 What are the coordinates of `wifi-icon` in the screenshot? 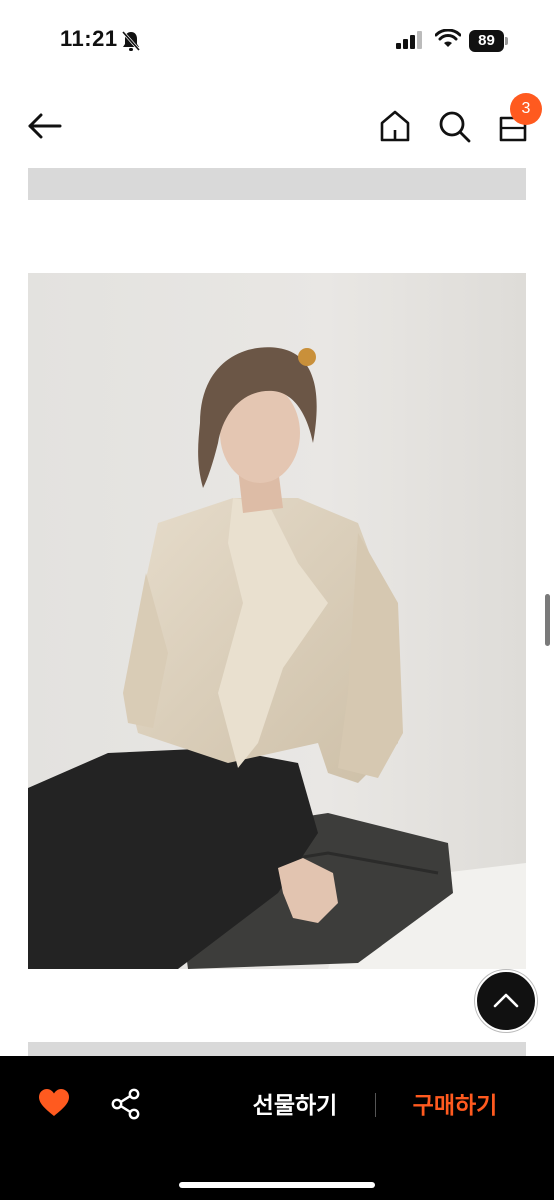 It's located at (448, 38).